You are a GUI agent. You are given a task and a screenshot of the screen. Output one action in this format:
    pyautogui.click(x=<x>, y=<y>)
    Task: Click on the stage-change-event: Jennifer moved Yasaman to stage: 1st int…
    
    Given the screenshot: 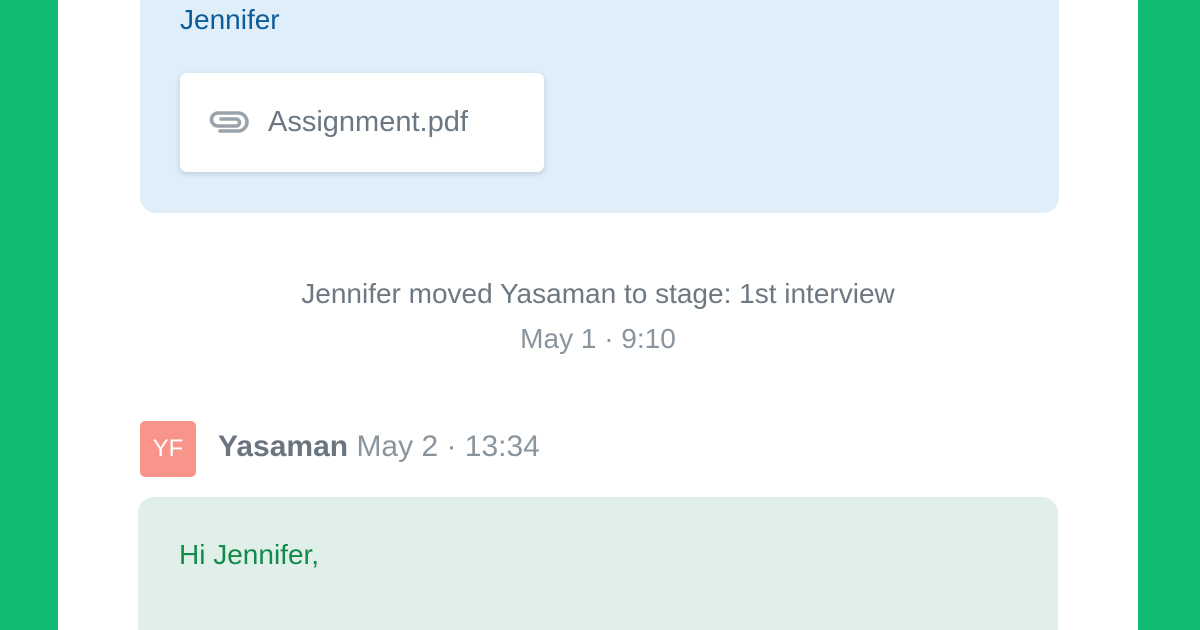 What is the action you would take?
    pyautogui.click(x=598, y=293)
    